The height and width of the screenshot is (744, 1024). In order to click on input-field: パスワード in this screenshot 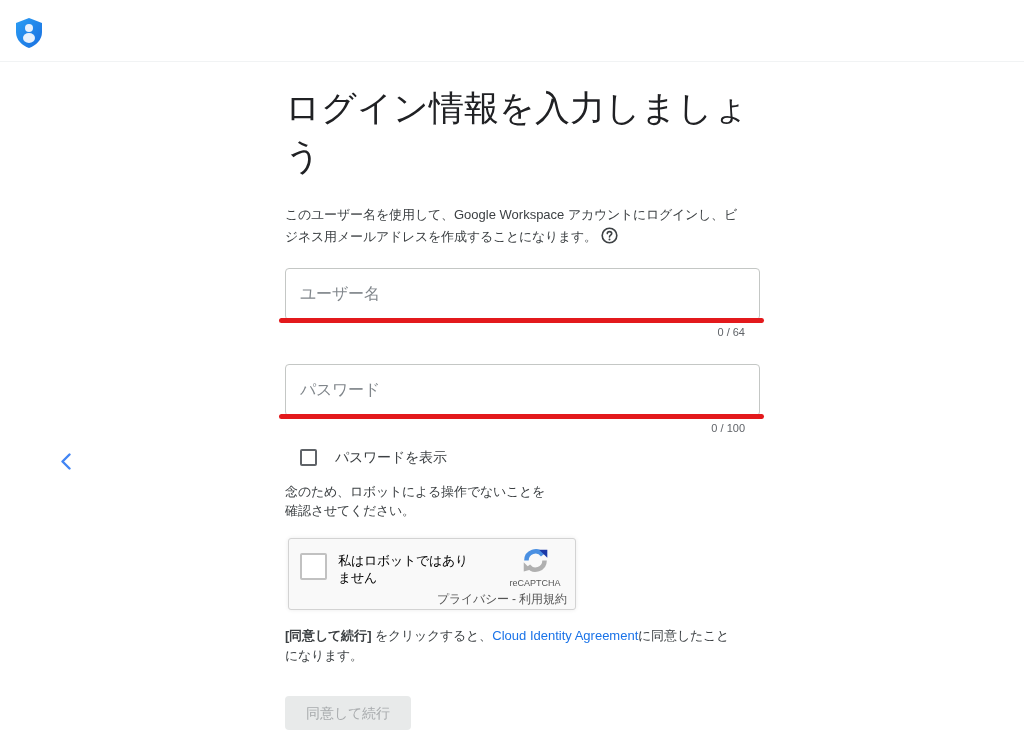, I will do `click(522, 390)`.